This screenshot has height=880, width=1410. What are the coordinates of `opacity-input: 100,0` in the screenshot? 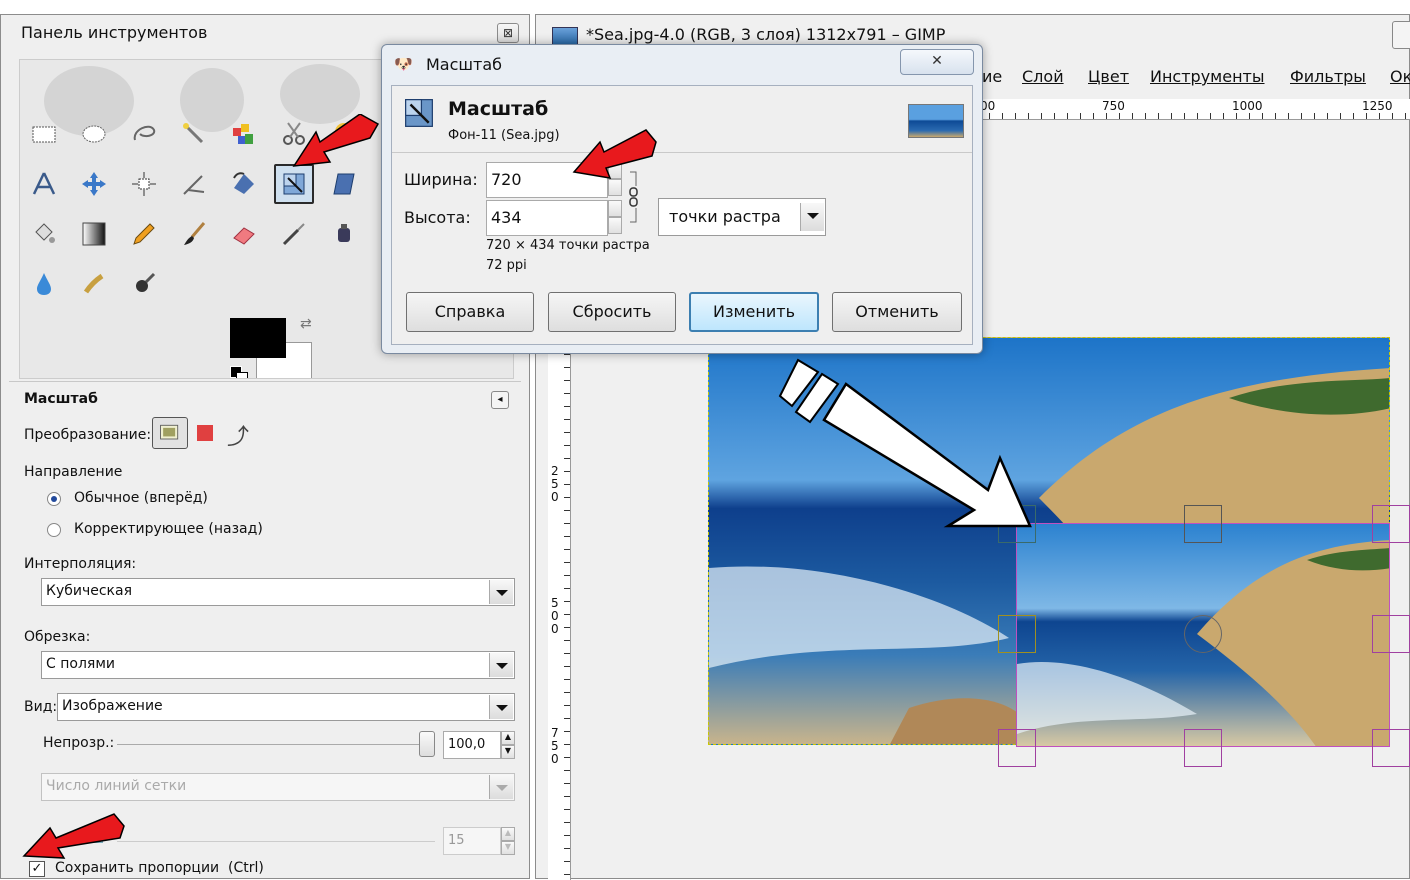 It's located at (472, 745).